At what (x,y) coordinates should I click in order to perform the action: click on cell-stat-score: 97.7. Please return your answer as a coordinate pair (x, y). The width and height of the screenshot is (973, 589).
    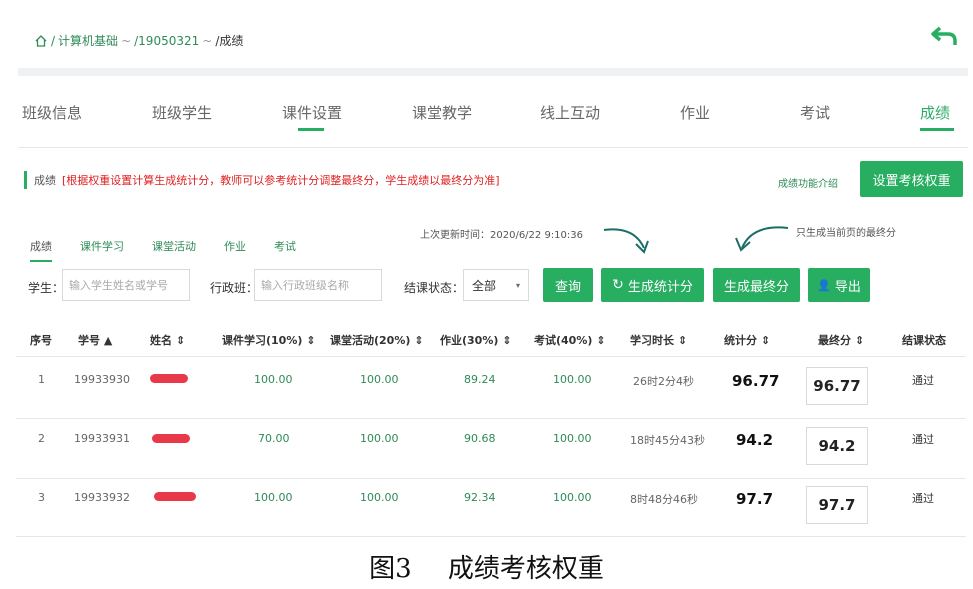
    Looking at the image, I should click on (755, 499).